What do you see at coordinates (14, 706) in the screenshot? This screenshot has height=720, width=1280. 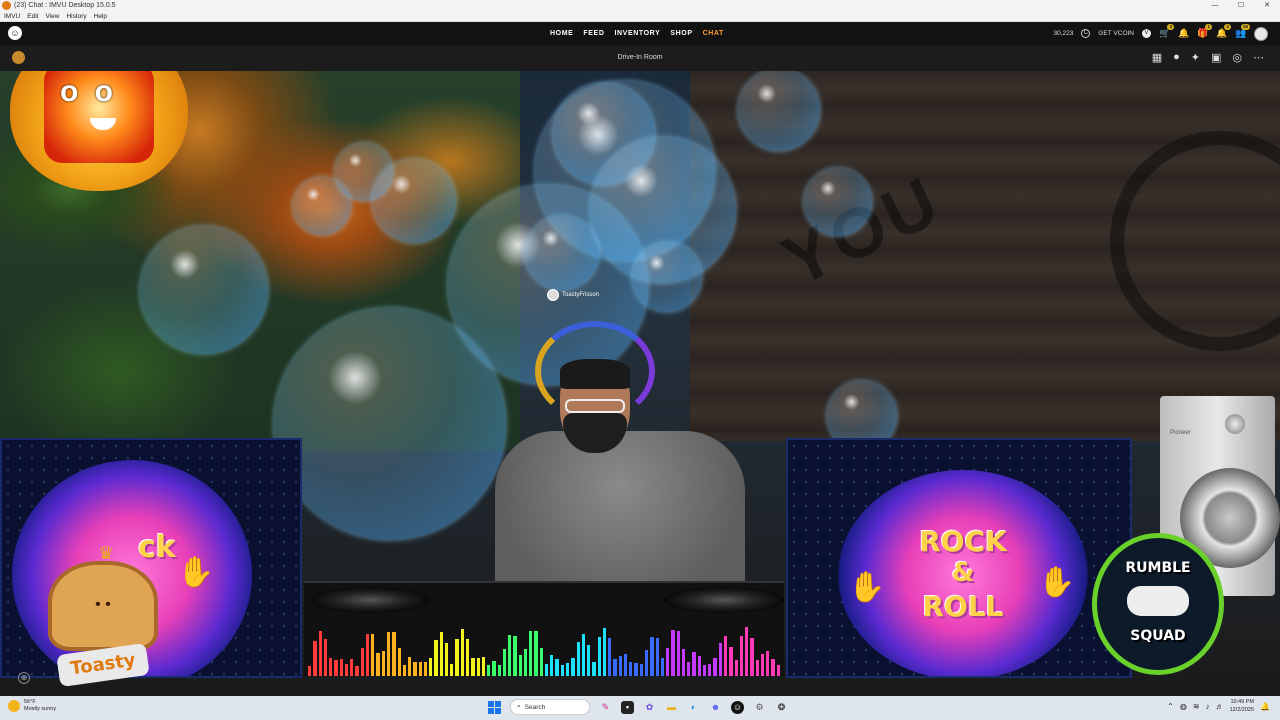 I see `sun-icon` at bounding box center [14, 706].